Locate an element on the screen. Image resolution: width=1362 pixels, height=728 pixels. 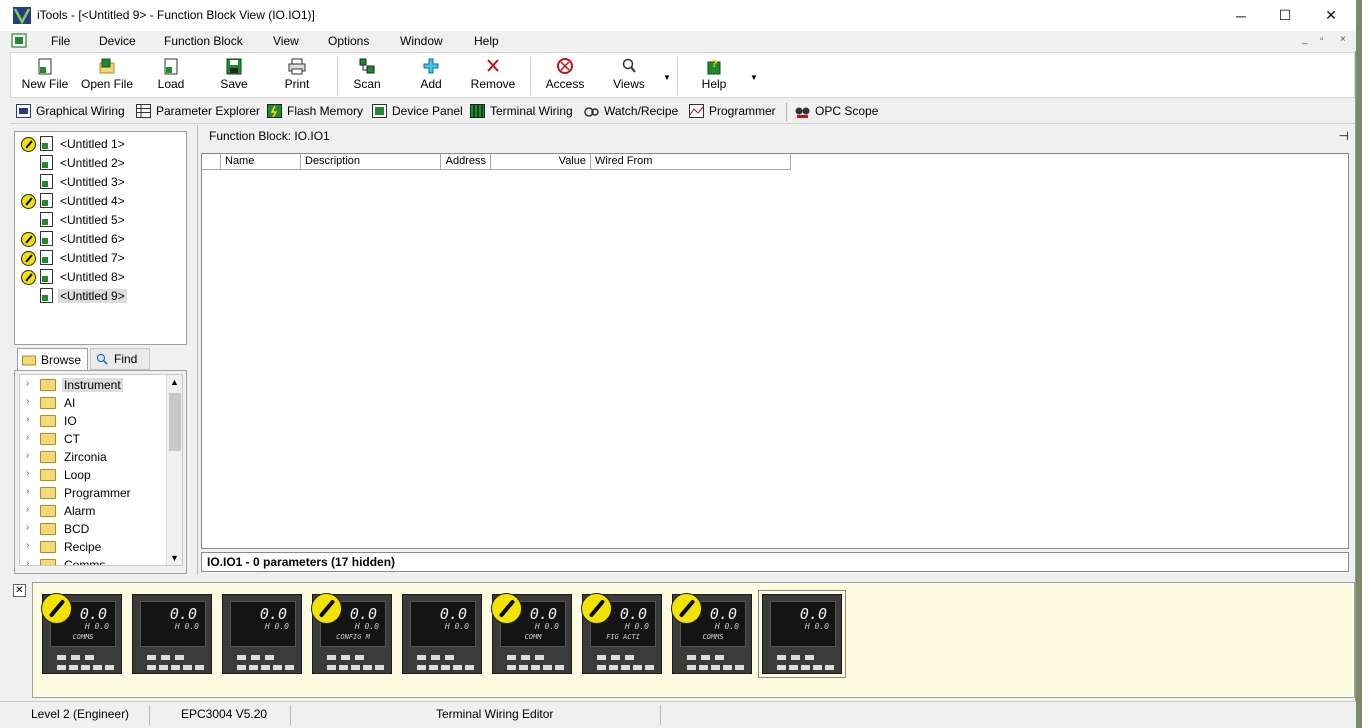
instrument-panel: 0.0 H 0.0 CONFIG M is located at coordinates (351, 633).